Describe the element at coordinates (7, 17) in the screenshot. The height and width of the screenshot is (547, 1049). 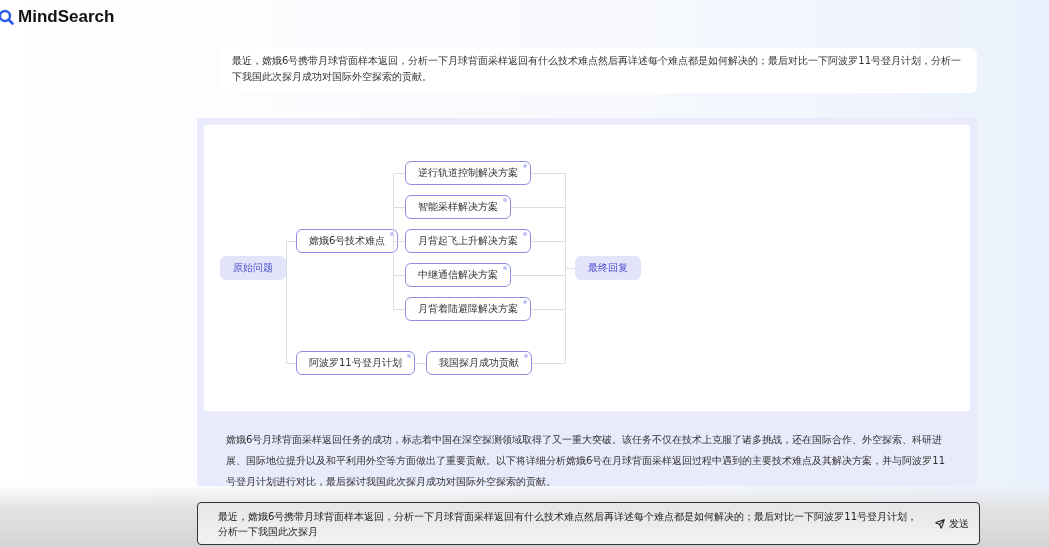
I see `logo-icon` at that location.